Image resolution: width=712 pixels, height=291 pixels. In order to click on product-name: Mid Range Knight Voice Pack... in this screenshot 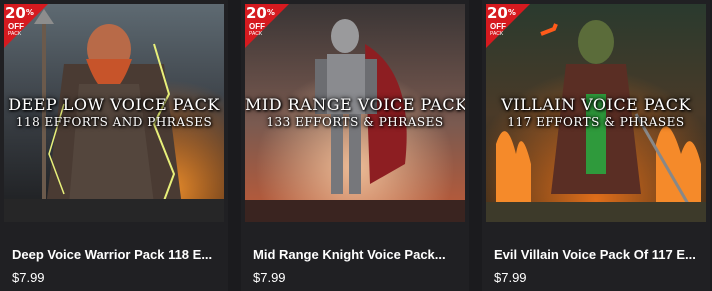, I will do `click(355, 254)`.